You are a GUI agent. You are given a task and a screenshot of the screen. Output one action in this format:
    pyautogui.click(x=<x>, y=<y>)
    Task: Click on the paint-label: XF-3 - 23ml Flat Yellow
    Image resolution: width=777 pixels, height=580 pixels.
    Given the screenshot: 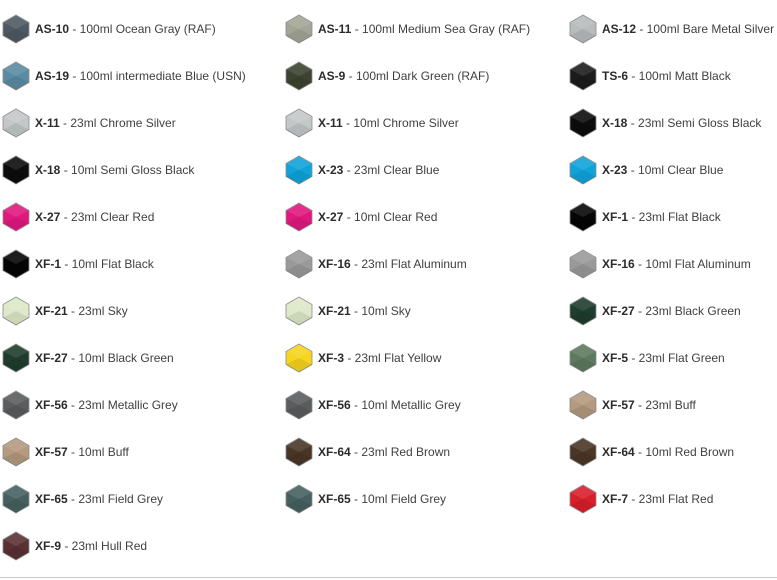 What is the action you would take?
    pyautogui.click(x=379, y=358)
    